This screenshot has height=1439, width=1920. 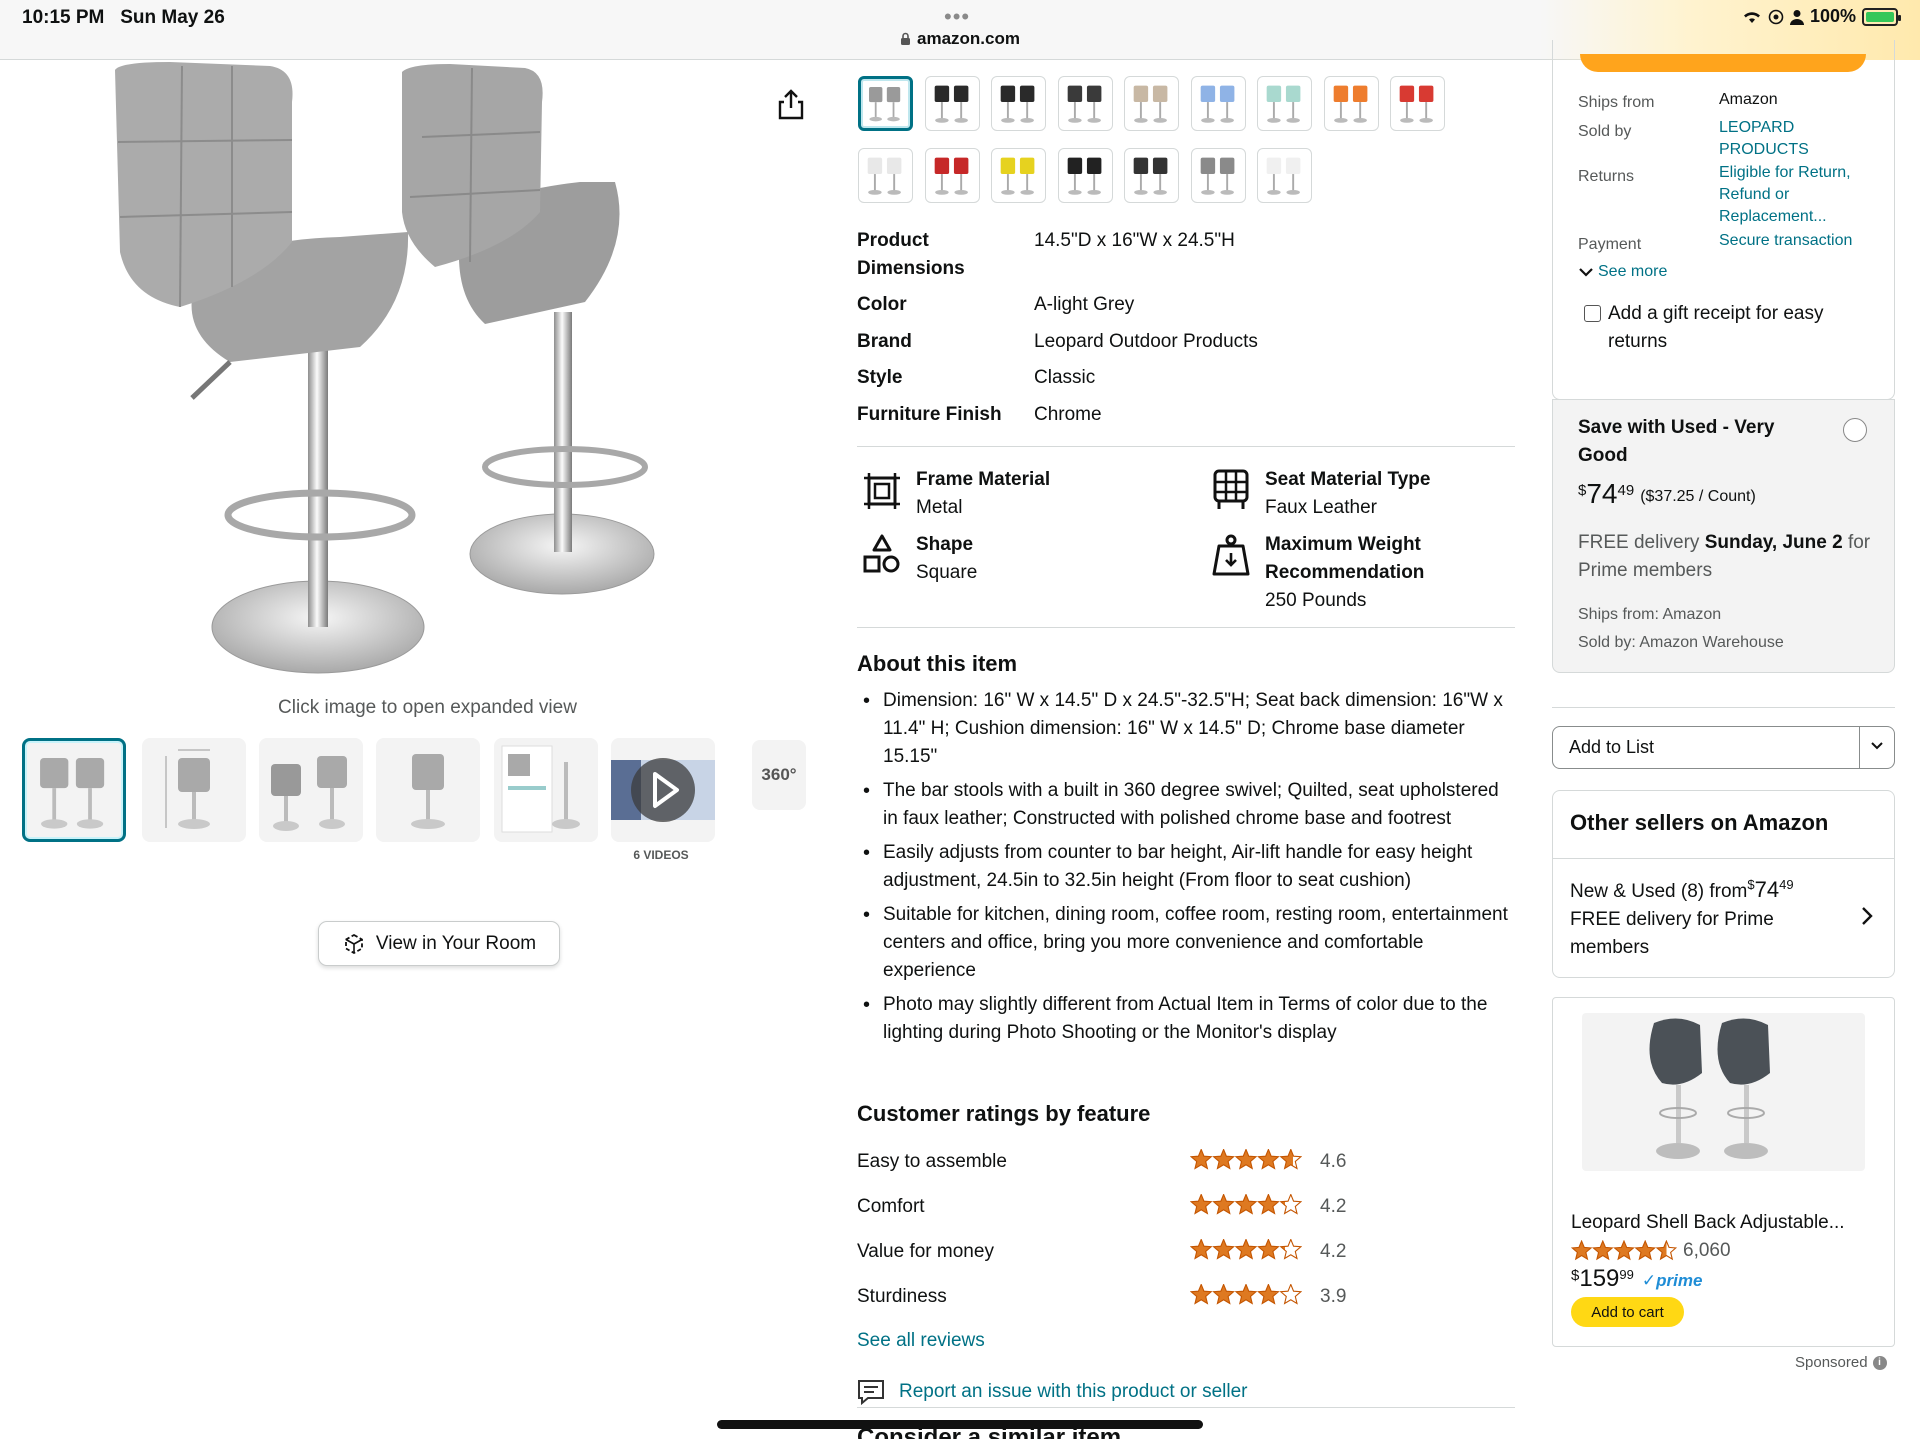 I want to click on spec-value-finish: Chrome, so click(x=1068, y=414).